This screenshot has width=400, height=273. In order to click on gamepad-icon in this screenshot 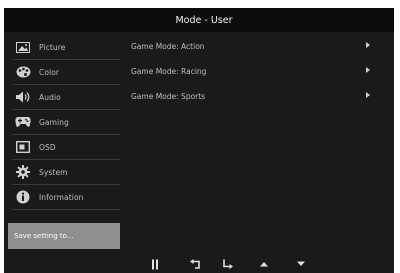, I will do `click(23, 122)`.